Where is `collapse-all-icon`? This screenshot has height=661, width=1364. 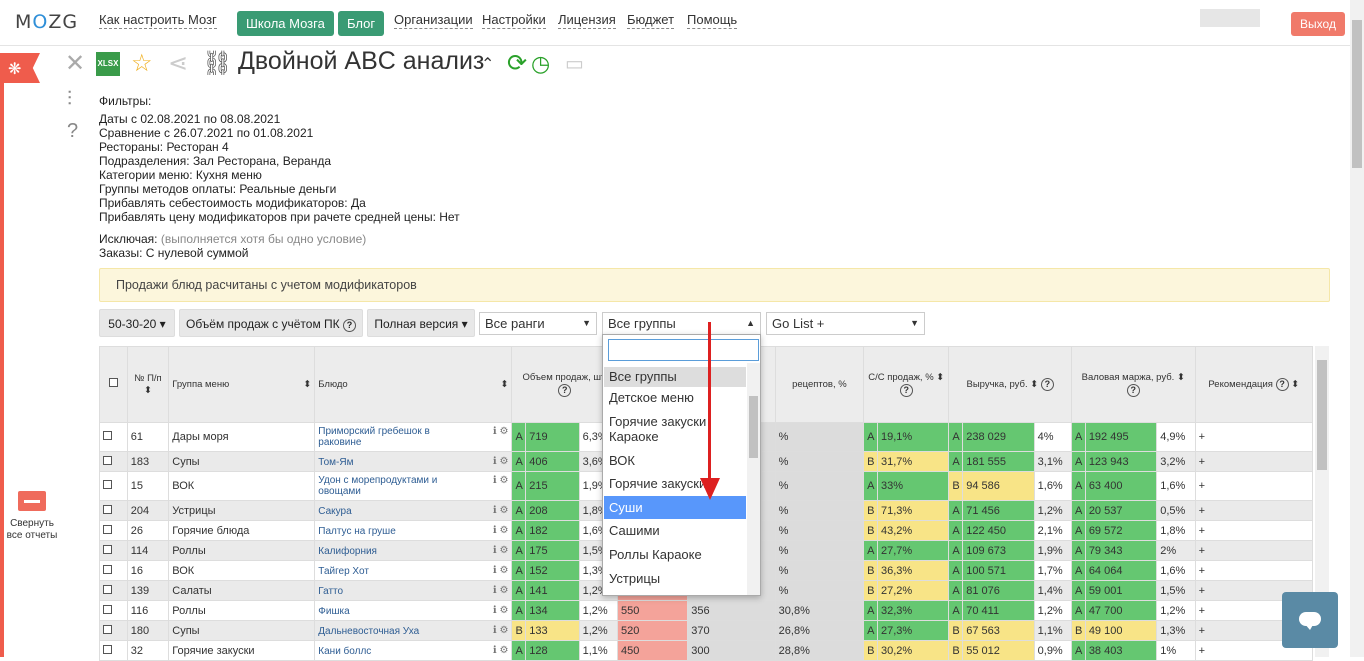
collapse-all-icon is located at coordinates (32, 501).